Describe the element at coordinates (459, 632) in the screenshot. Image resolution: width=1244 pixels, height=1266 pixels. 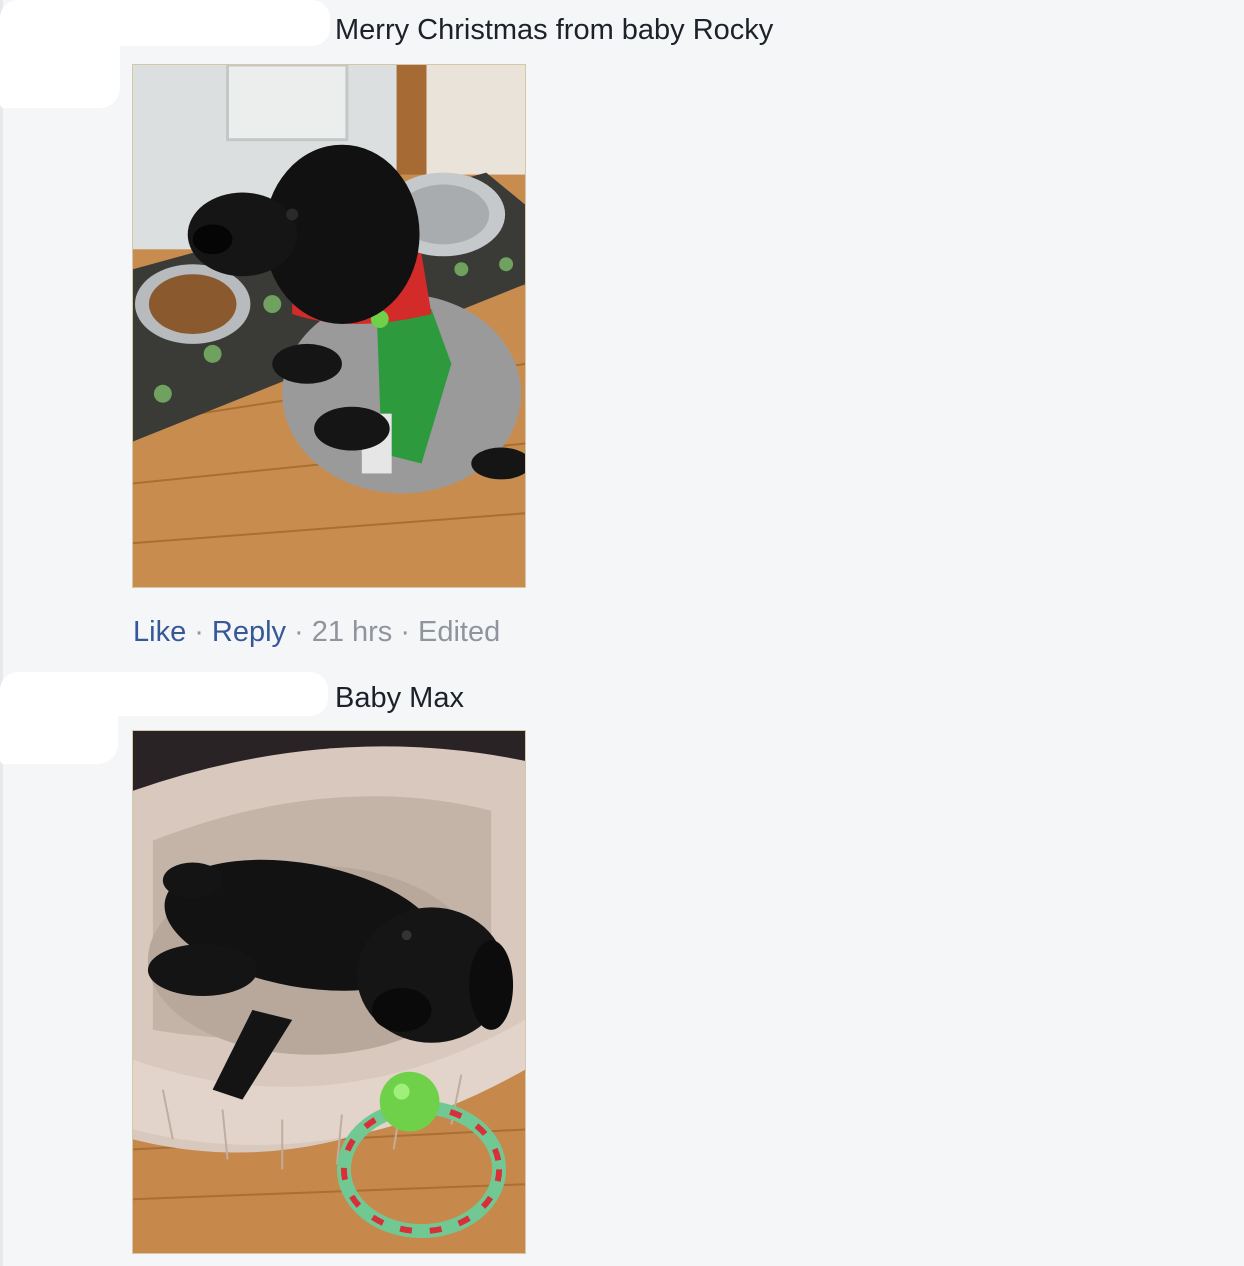
I see `edited-label: Edited` at that location.